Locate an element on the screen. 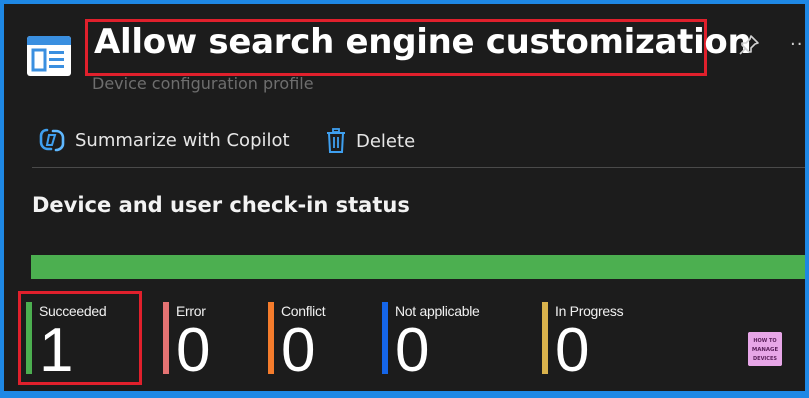 The height and width of the screenshot is (398, 809). toolbar-divider is located at coordinates (418, 167).